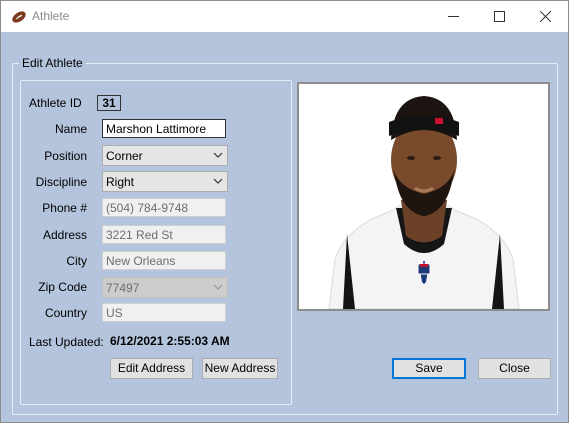 Image resolution: width=569 pixels, height=423 pixels. Describe the element at coordinates (240, 368) in the screenshot. I see `new-address-button: New Address` at that location.